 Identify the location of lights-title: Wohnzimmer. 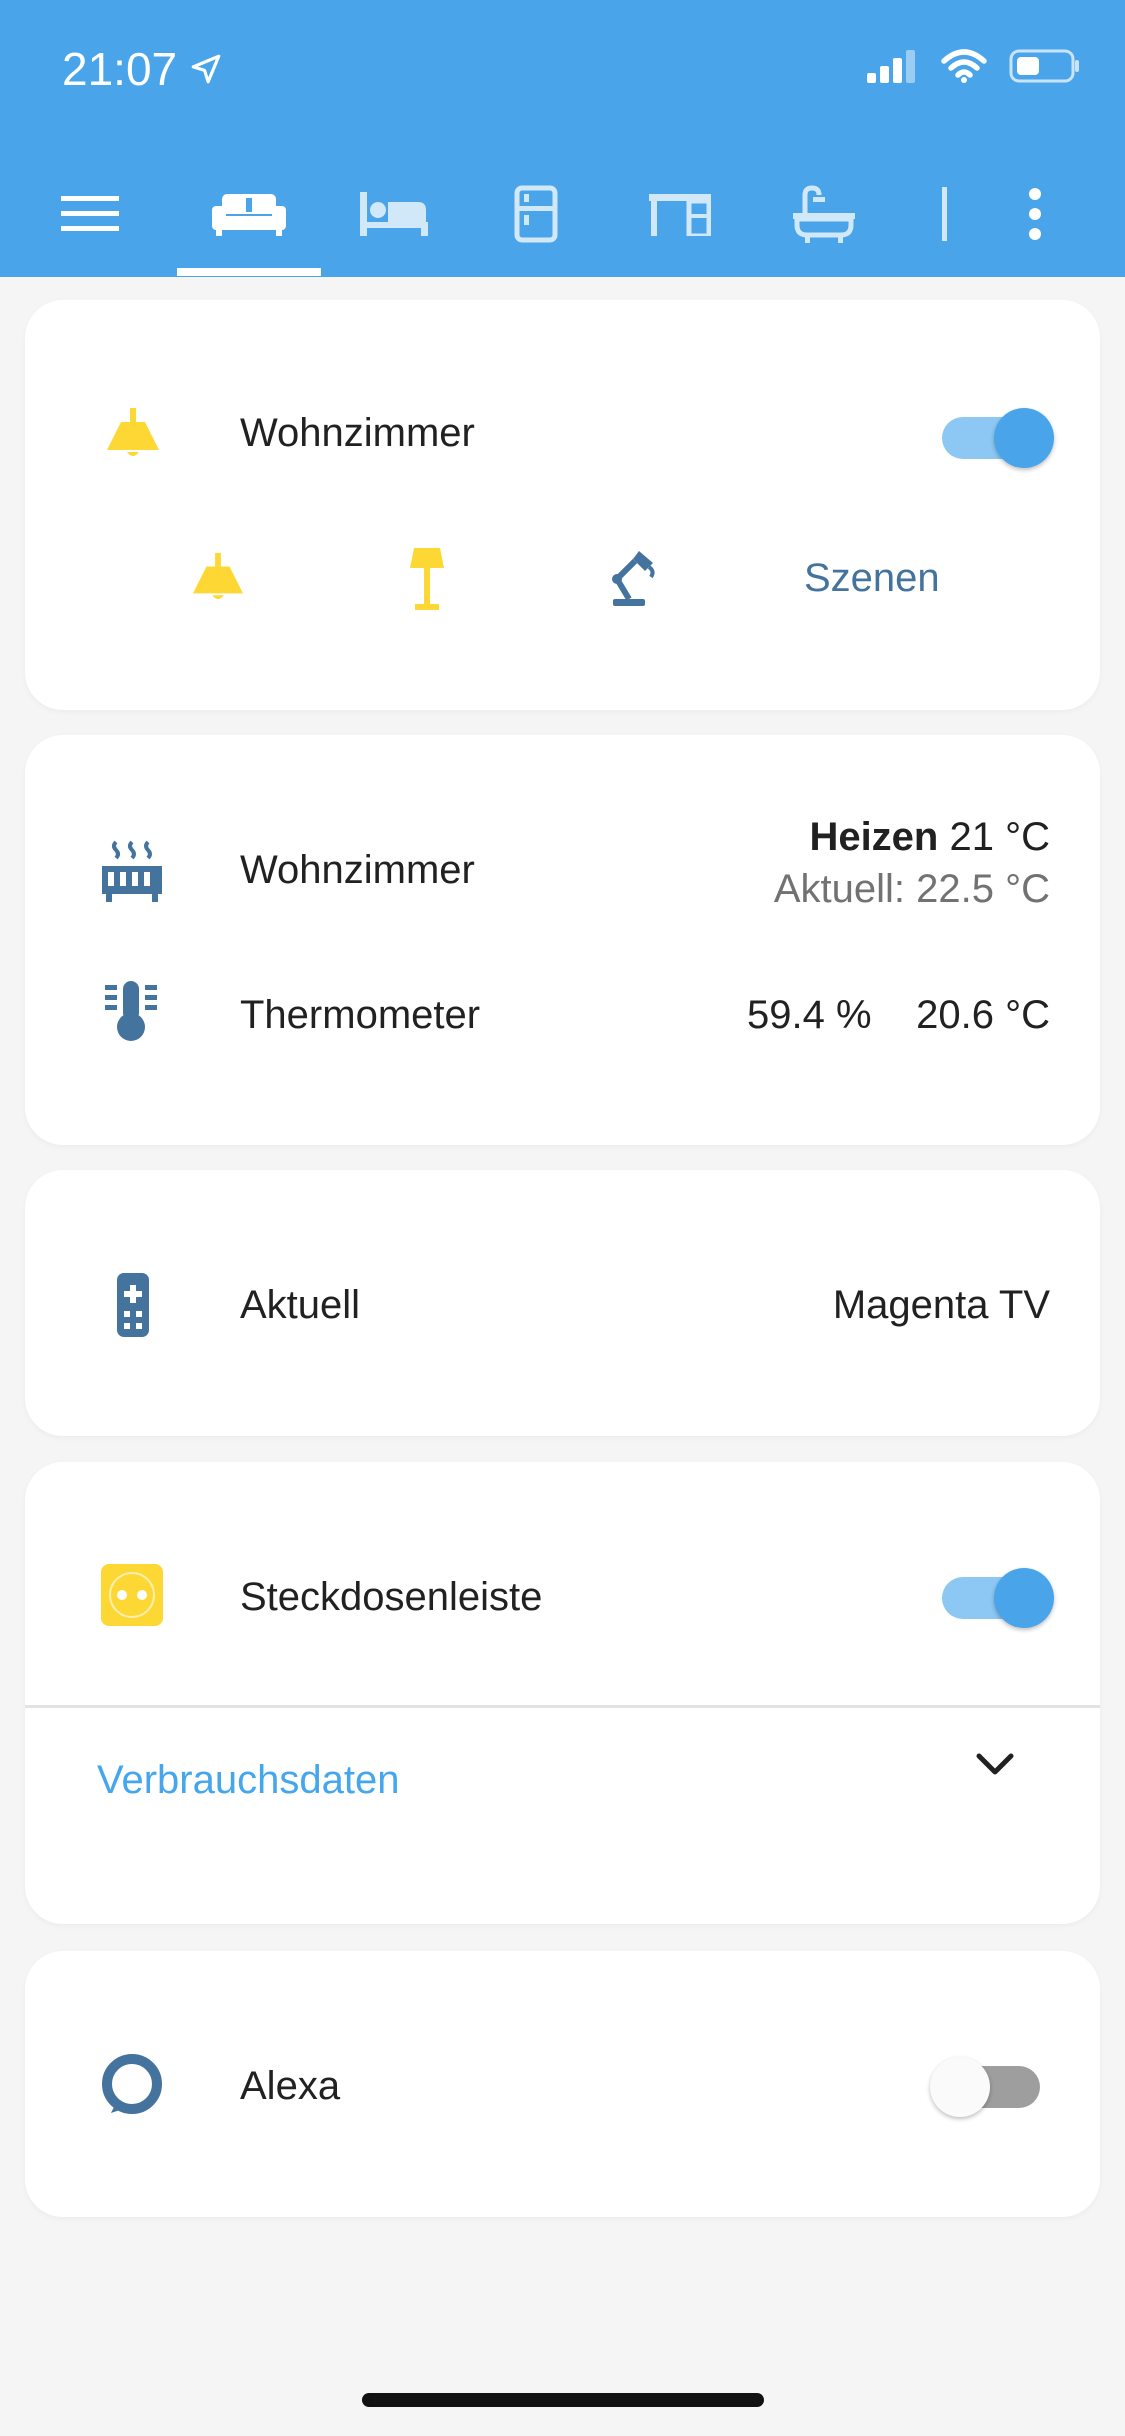
(357, 433).